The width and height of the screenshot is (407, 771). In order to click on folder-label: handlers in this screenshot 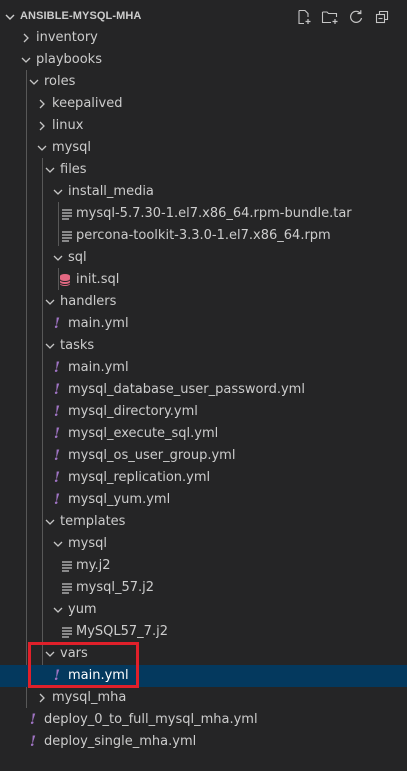, I will do `click(88, 301)`.